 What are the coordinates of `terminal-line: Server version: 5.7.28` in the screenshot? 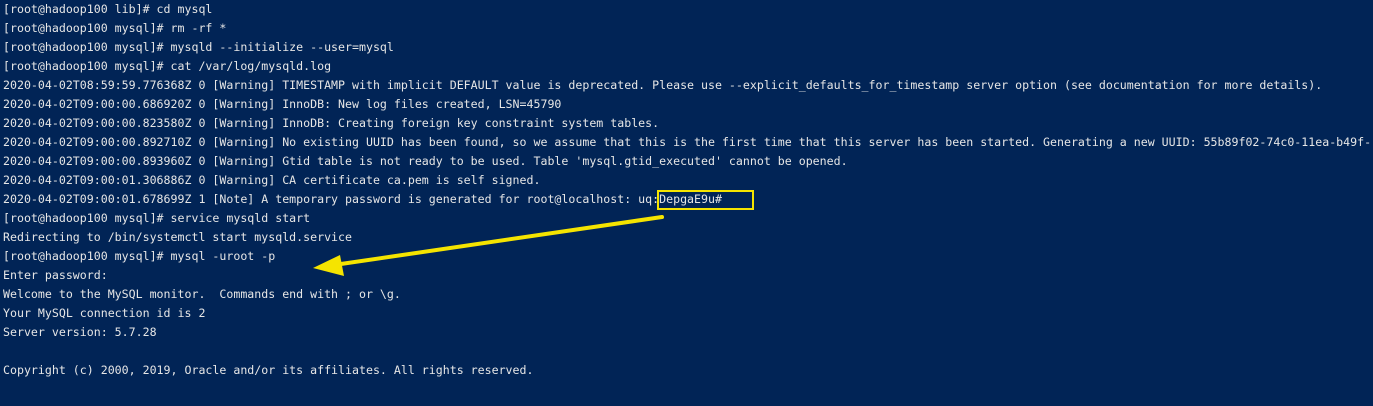 It's located at (80, 332).